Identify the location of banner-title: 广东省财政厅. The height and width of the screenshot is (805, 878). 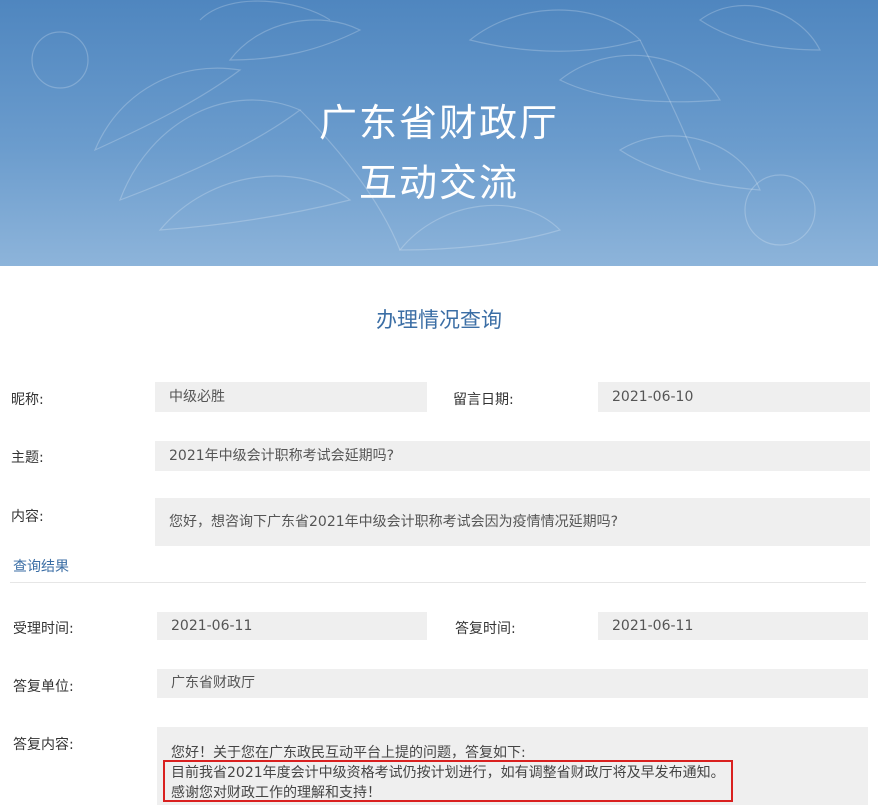
(439, 119).